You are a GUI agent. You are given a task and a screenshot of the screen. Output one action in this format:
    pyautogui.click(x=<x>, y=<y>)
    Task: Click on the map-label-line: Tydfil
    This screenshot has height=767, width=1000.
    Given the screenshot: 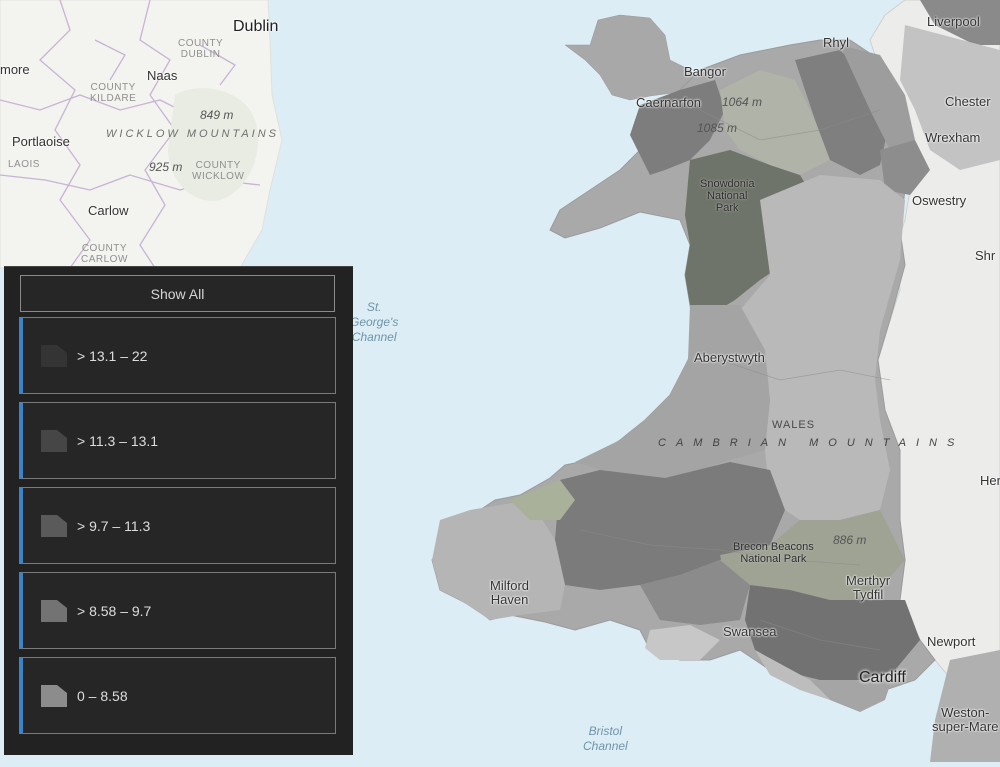 What is the action you would take?
    pyautogui.click(x=868, y=594)
    